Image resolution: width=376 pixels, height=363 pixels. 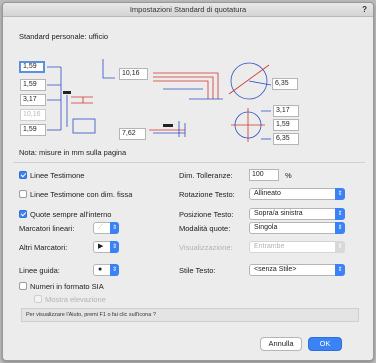 I want to click on stile-select: <senza Stile> ⇕, so click(x=297, y=270).